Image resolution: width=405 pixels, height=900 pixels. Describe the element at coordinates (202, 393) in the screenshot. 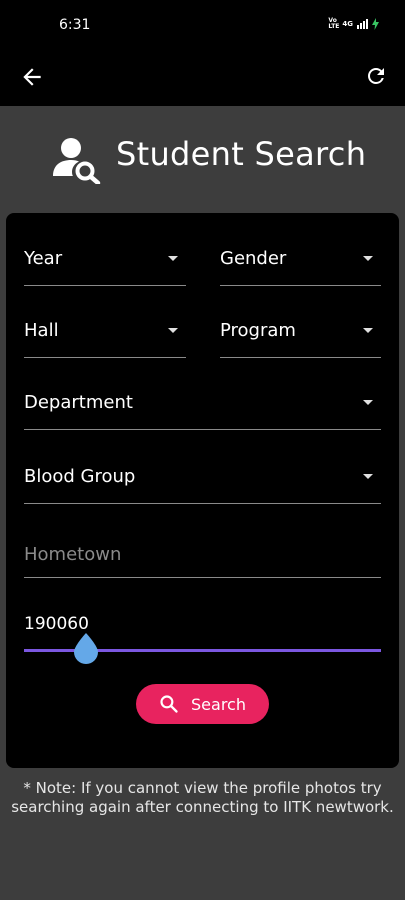

I see `department-dropdown: Department` at that location.